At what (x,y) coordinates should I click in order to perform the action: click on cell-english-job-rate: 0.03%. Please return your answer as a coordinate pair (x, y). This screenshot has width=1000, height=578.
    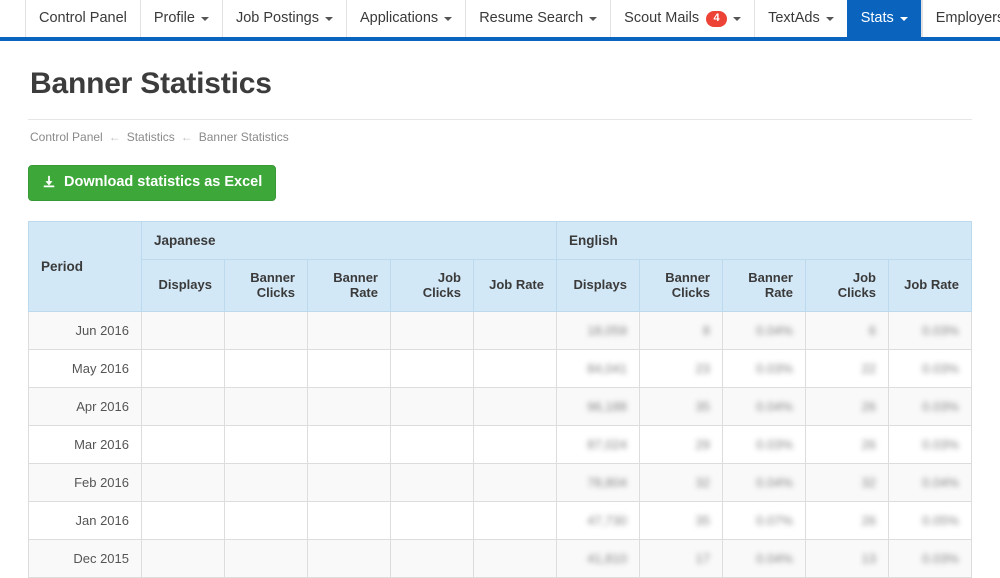
    Looking at the image, I should click on (930, 558).